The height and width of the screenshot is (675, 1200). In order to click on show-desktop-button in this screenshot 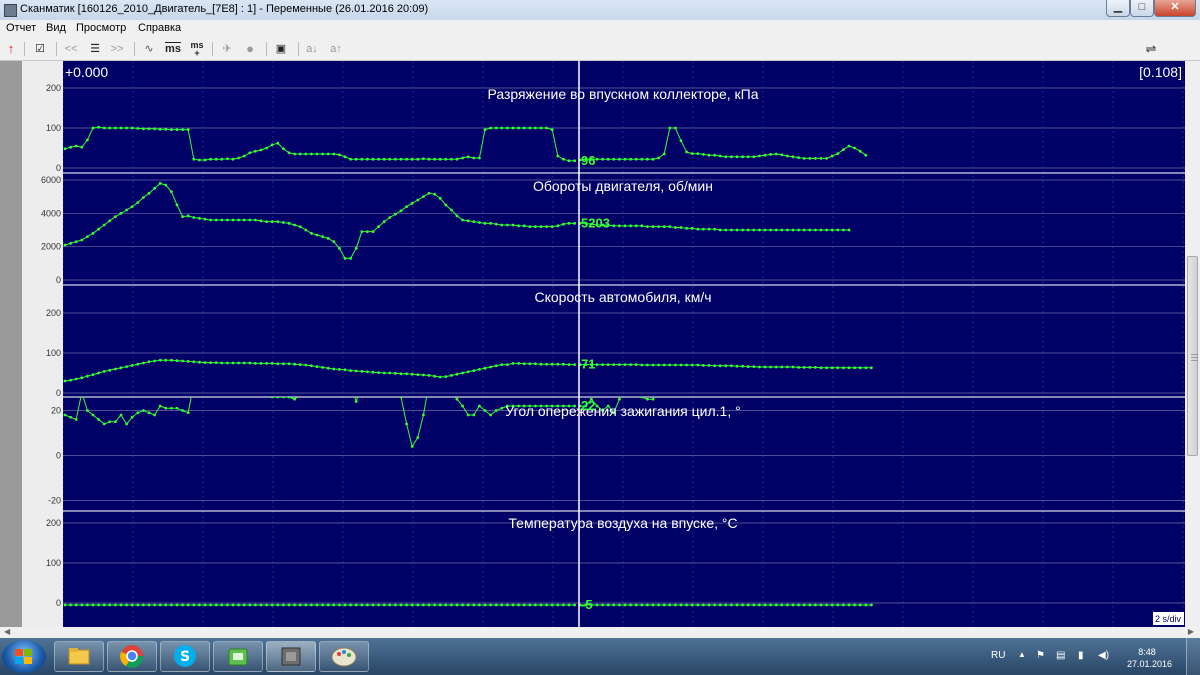, I will do `click(1193, 656)`.